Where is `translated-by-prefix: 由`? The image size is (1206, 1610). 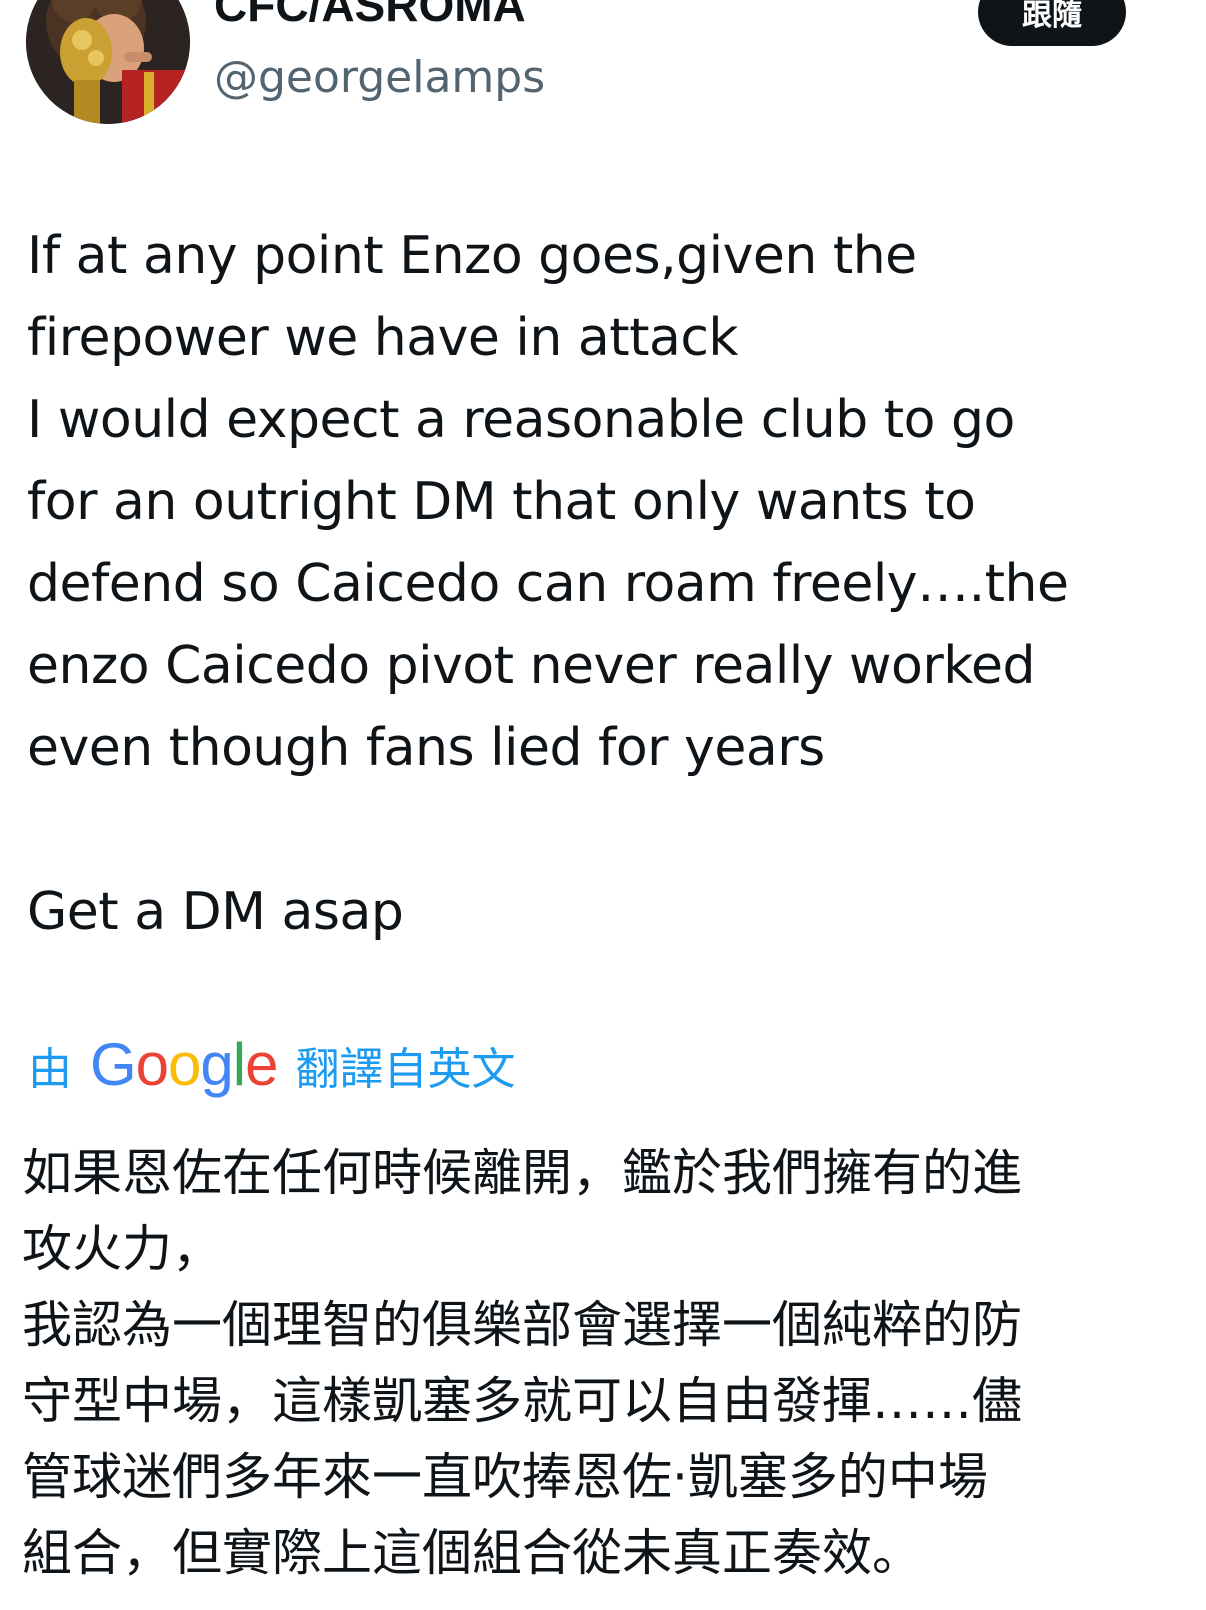 translated-by-prefix: 由 is located at coordinates (50, 1069).